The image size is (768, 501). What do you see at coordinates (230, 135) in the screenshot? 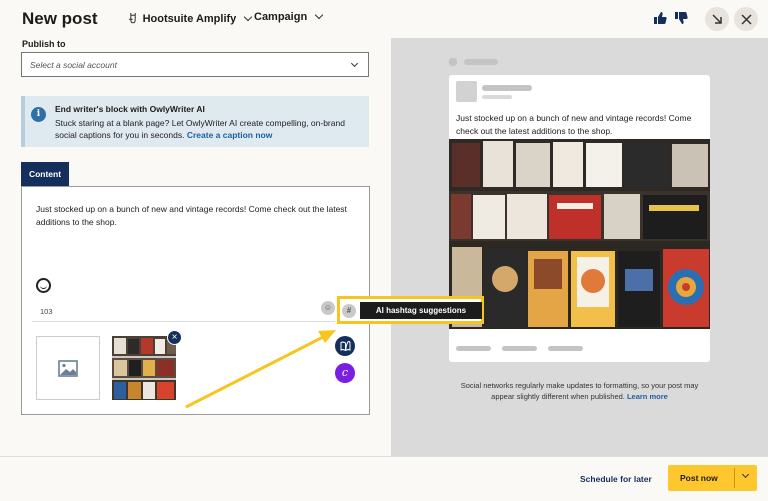
I see `create-caption-link: Create a caption now` at bounding box center [230, 135].